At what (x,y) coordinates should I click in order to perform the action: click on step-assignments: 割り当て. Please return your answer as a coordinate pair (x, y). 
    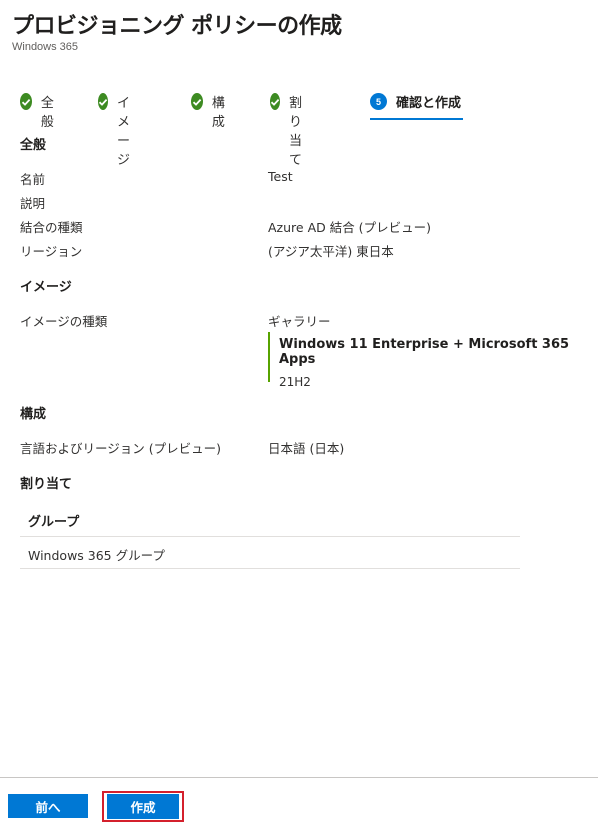
    Looking at the image, I should click on (289, 128).